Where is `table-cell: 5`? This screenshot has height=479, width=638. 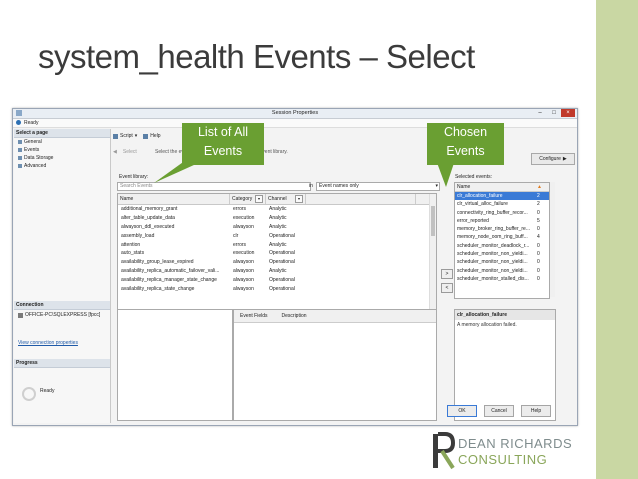 table-cell: 5 is located at coordinates (538, 220).